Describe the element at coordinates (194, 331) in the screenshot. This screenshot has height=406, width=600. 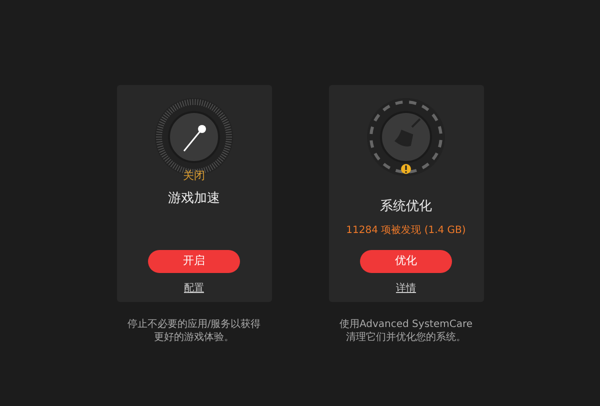
I see `description-text: 停止不必要的应用/服务以获得更好的游戏体验。` at that location.